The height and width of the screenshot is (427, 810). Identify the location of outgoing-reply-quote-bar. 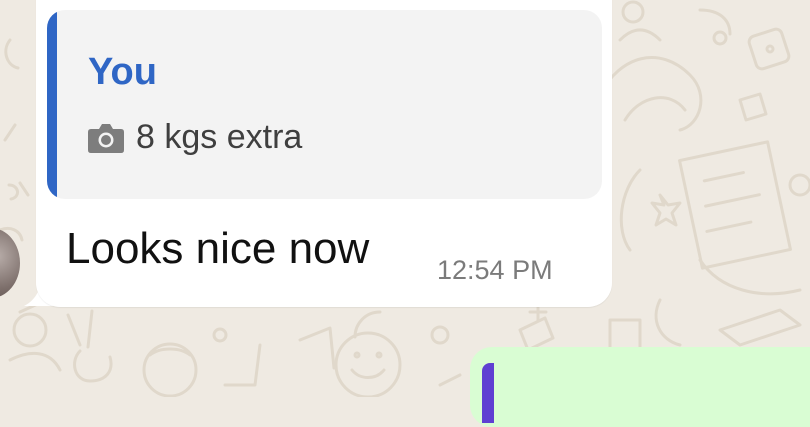
(488, 393).